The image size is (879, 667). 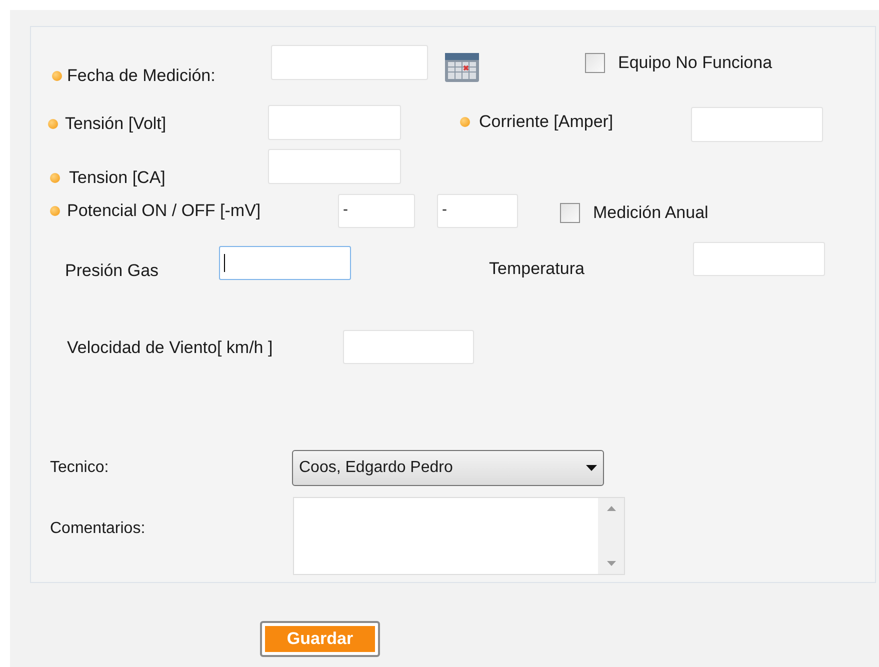 What do you see at coordinates (546, 122) in the screenshot?
I see `field-label: Corriente [Amper]` at bounding box center [546, 122].